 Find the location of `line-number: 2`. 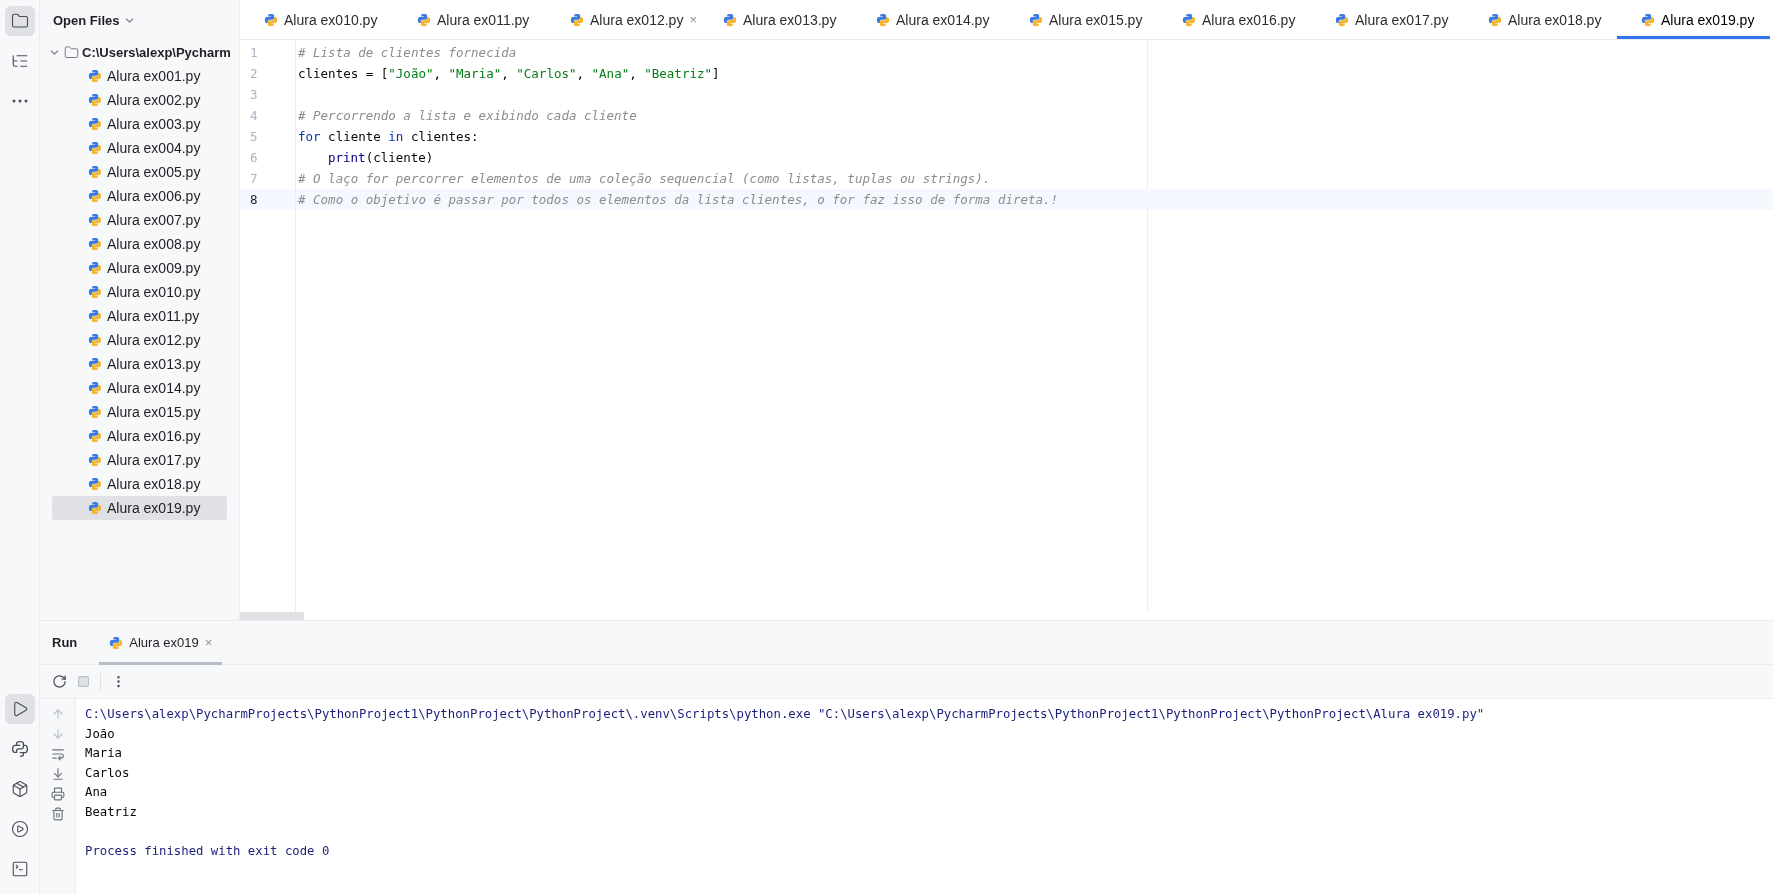

line-number: 2 is located at coordinates (254, 74).